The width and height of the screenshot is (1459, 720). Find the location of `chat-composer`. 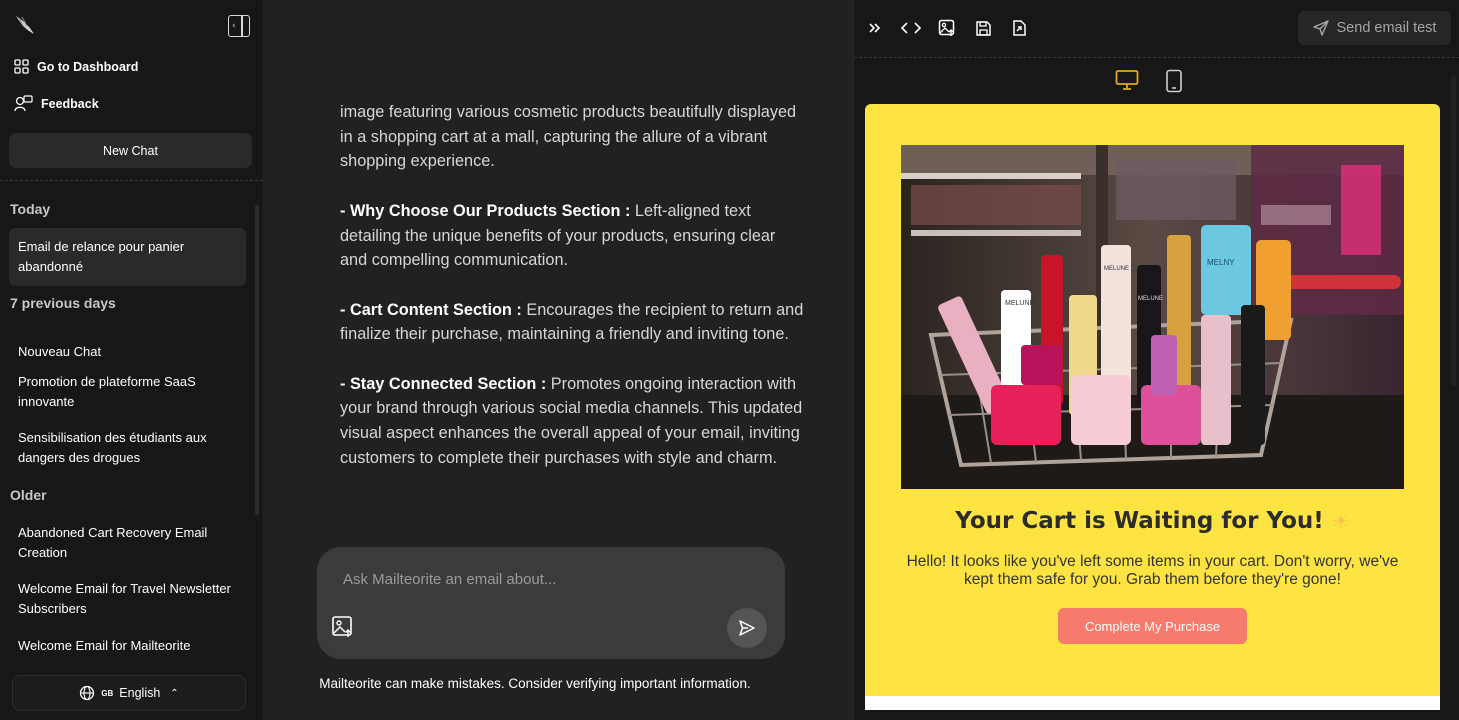

chat-composer is located at coordinates (551, 603).